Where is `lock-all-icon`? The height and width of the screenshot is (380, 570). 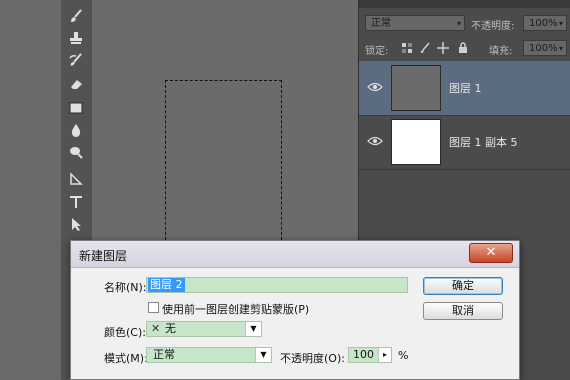
lock-all-icon is located at coordinates (463, 48).